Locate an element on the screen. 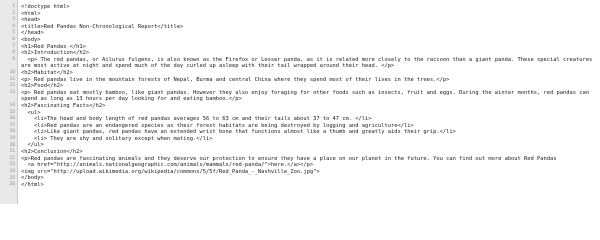 This screenshot has width=600, height=240. code-line: <h2>Habitat</h2> is located at coordinates (310, 73).